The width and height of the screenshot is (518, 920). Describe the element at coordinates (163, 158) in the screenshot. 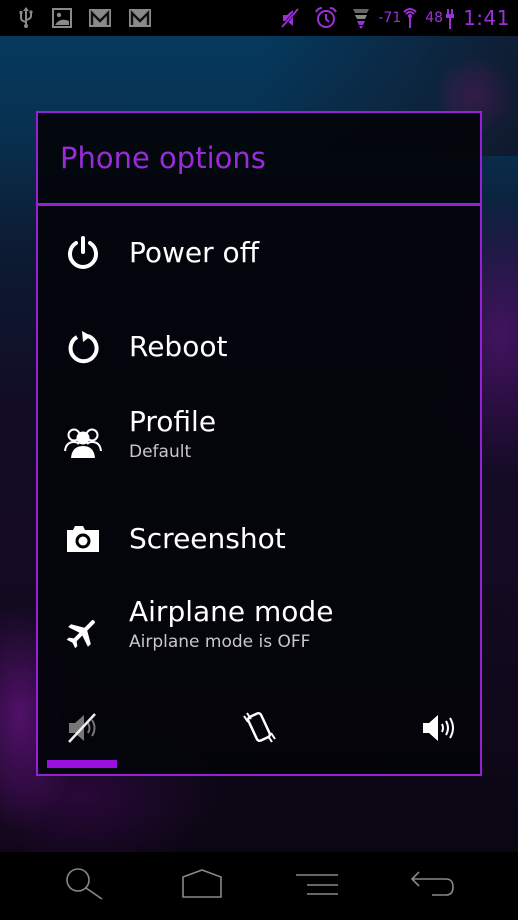

I see `dialog-title: Phone options` at that location.